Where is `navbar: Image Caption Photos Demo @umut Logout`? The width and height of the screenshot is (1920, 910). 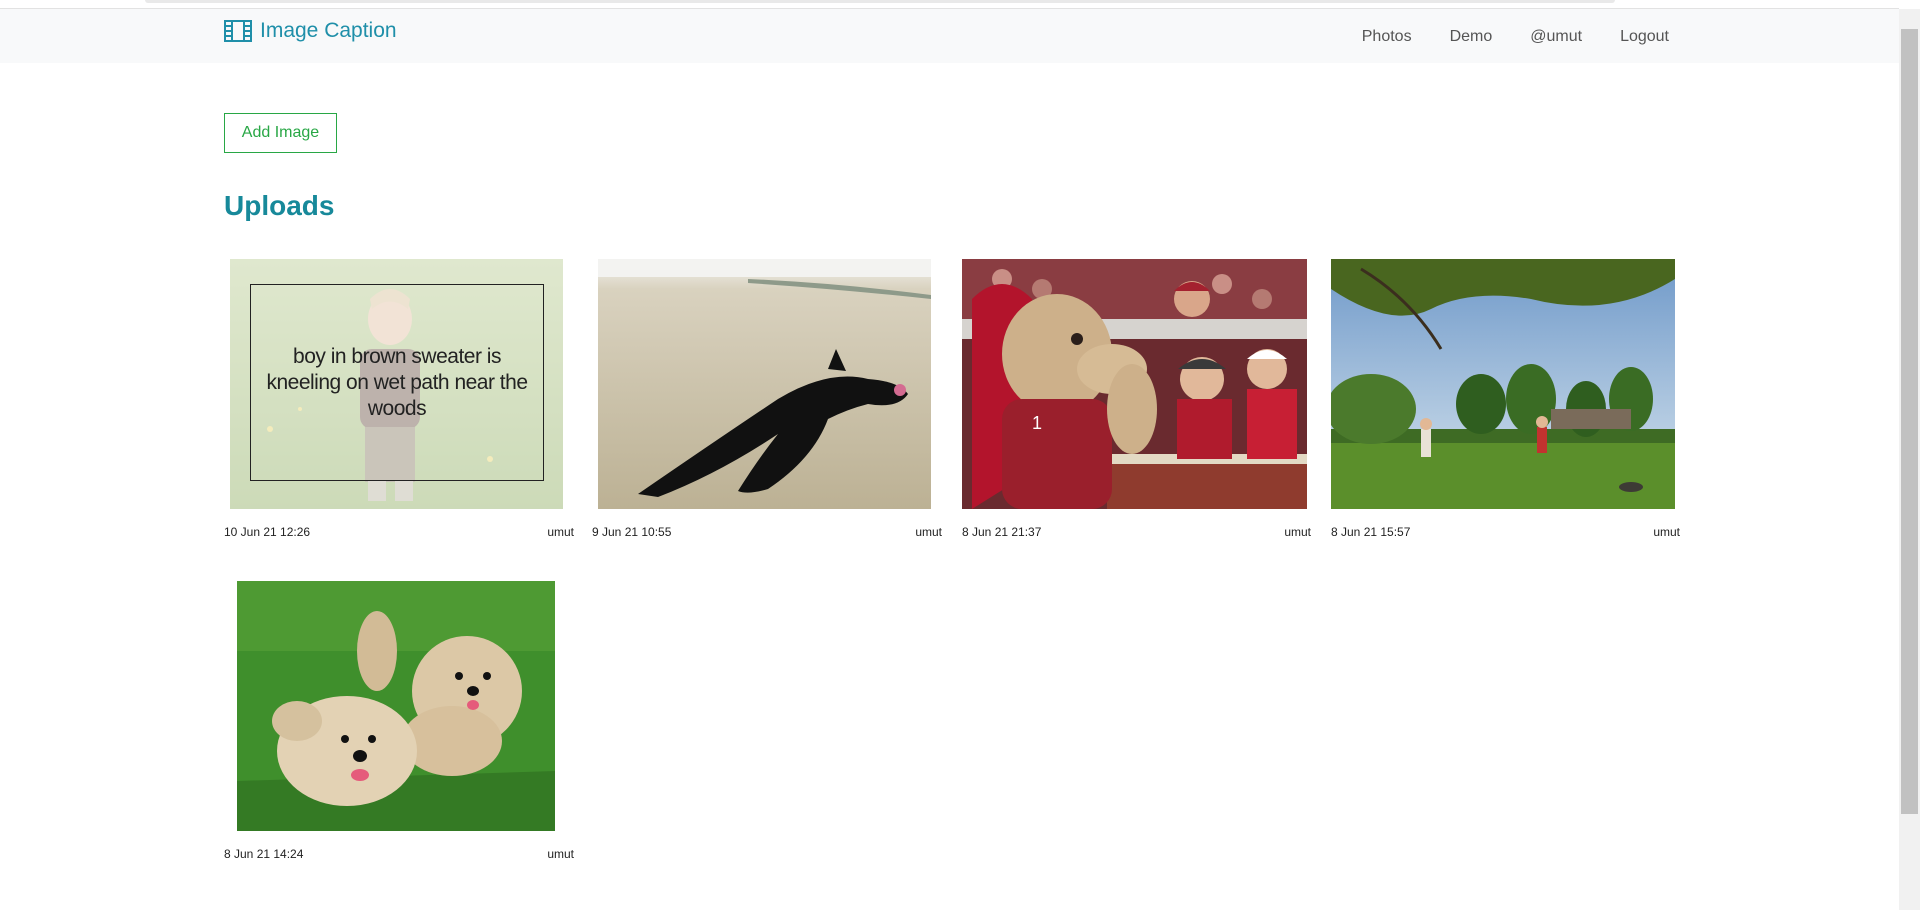
navbar: Image Caption Photos Demo @umut Logout is located at coordinates (949, 36).